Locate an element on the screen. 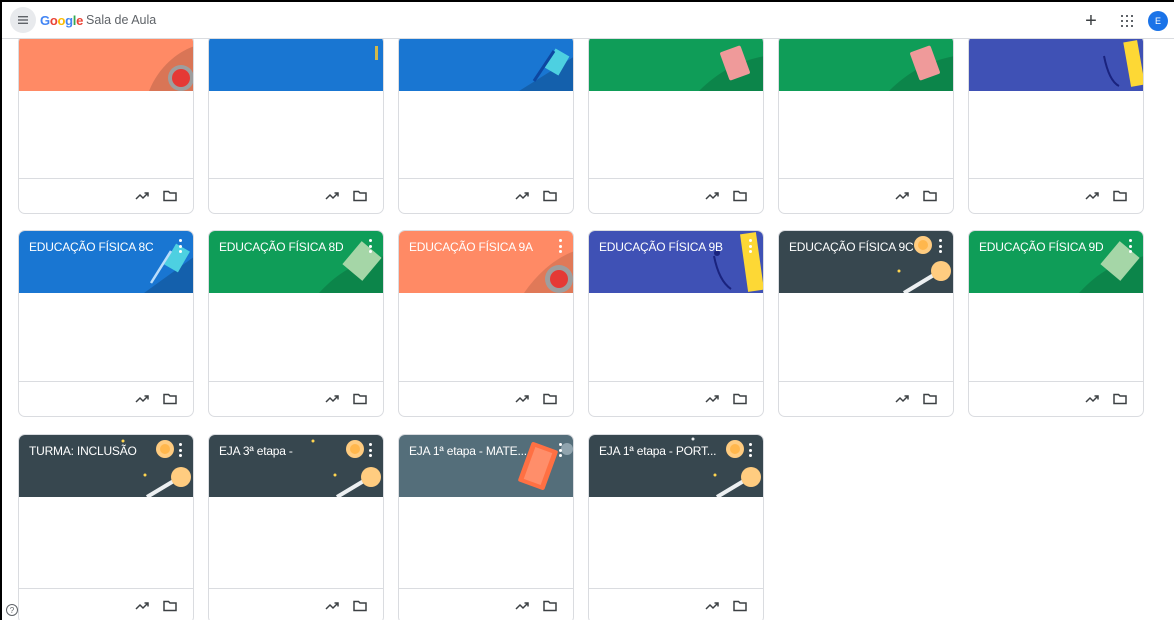  help-icon: ? is located at coordinates (12, 610).